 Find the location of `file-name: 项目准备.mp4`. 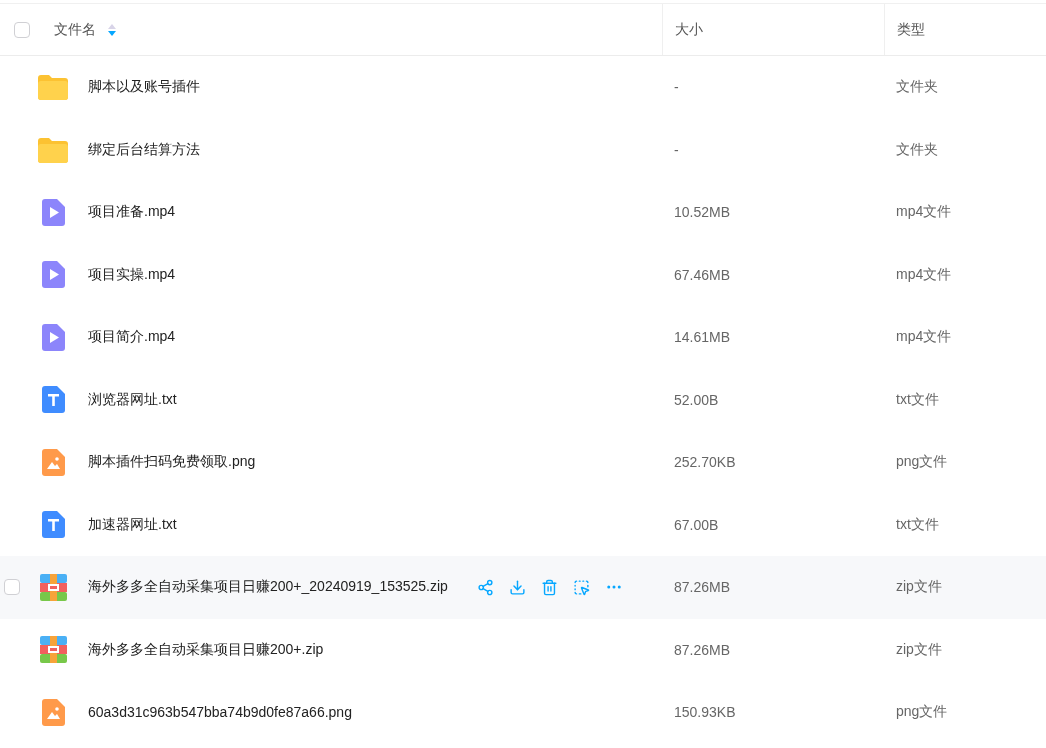

file-name: 项目准备.mp4 is located at coordinates (132, 212).